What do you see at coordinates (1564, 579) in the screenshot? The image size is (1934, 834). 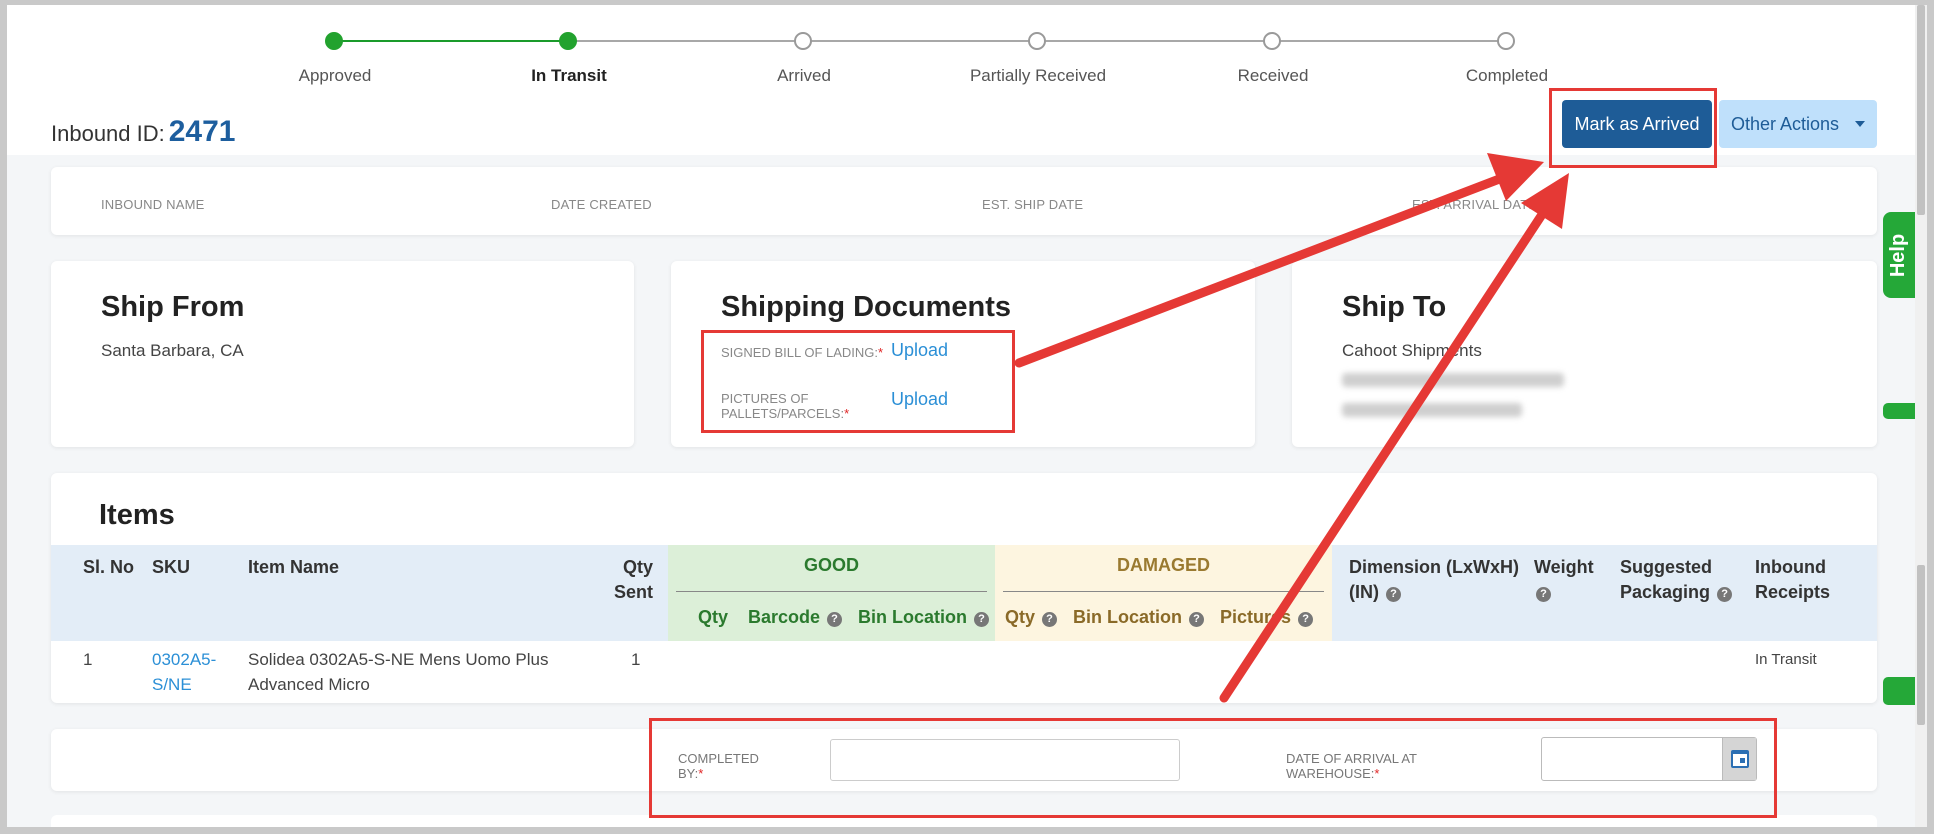 I see `column-header-weight: Weight?` at bounding box center [1564, 579].